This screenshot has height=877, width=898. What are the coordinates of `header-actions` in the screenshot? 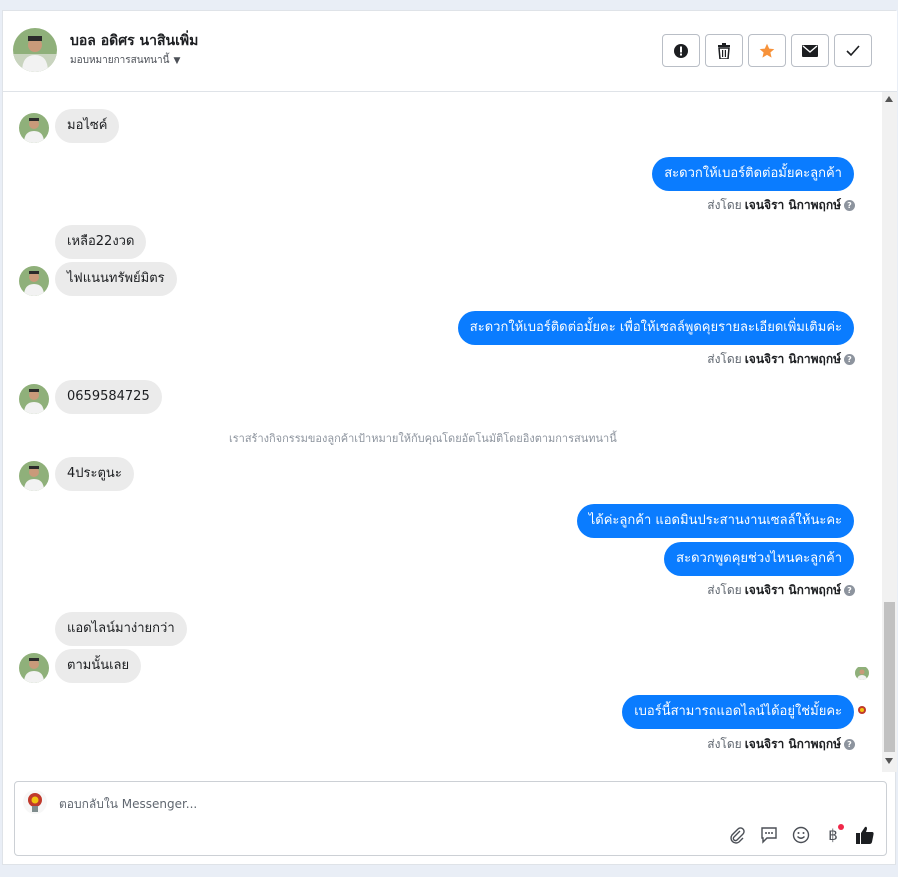 It's located at (767, 50).